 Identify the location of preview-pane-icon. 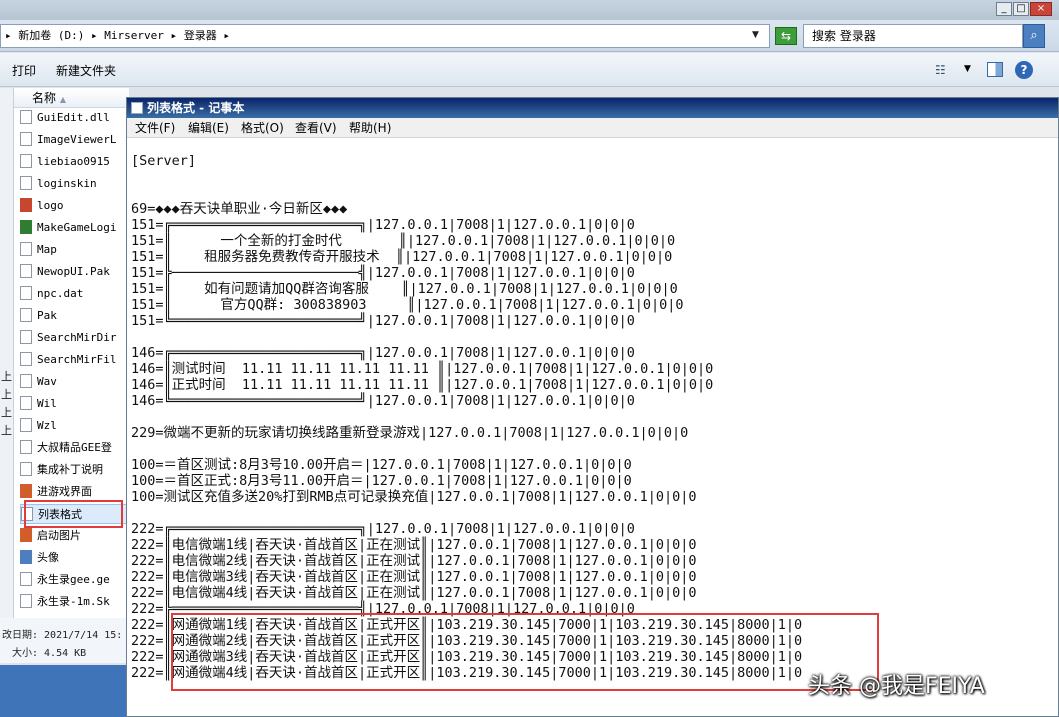
(995, 69).